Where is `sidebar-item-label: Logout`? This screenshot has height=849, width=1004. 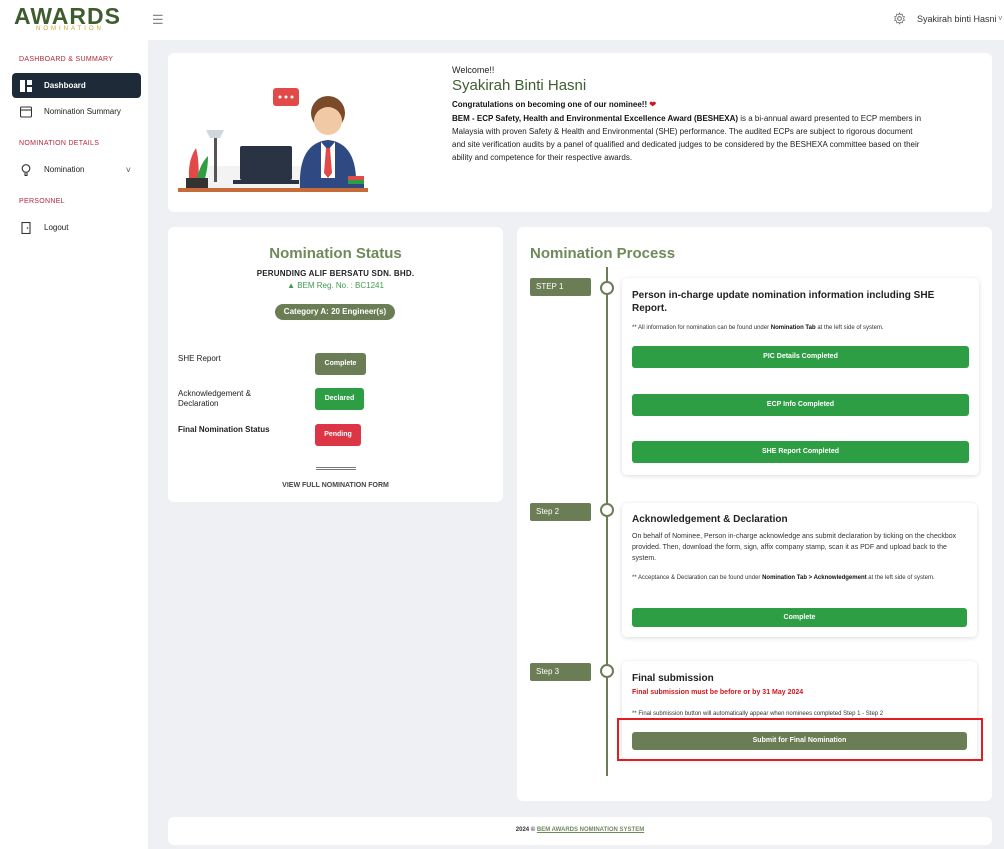 sidebar-item-label: Logout is located at coordinates (56, 227).